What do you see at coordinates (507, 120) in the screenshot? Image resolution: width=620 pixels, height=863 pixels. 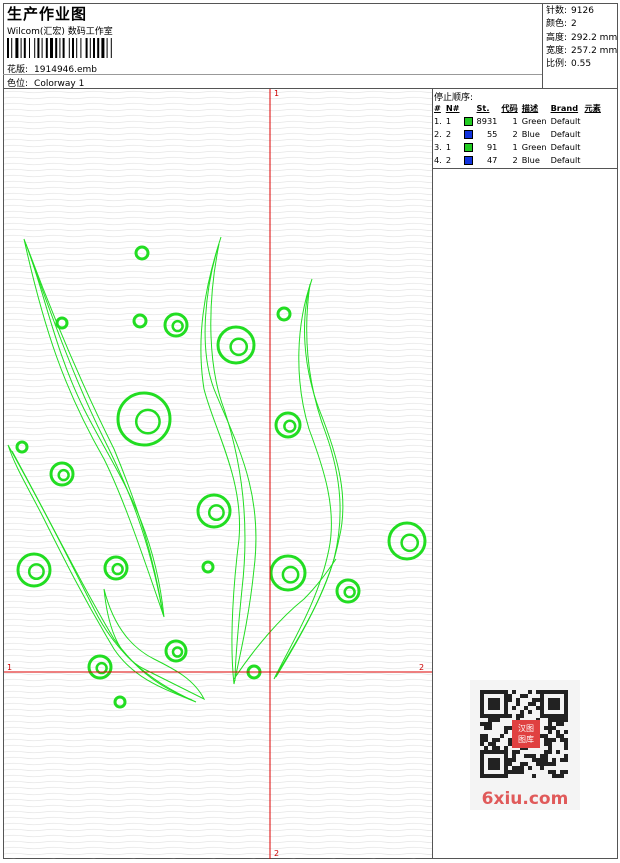 I see `table-row: 1. 1 8931 1 Green Default` at bounding box center [507, 120].